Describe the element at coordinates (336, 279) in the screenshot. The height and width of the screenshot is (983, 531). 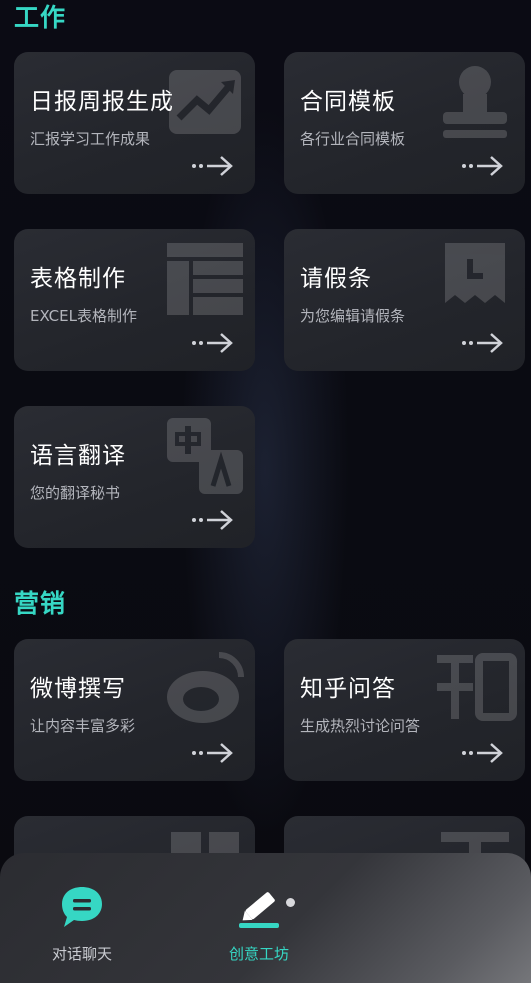
I see `card-title: 请假条` at that location.